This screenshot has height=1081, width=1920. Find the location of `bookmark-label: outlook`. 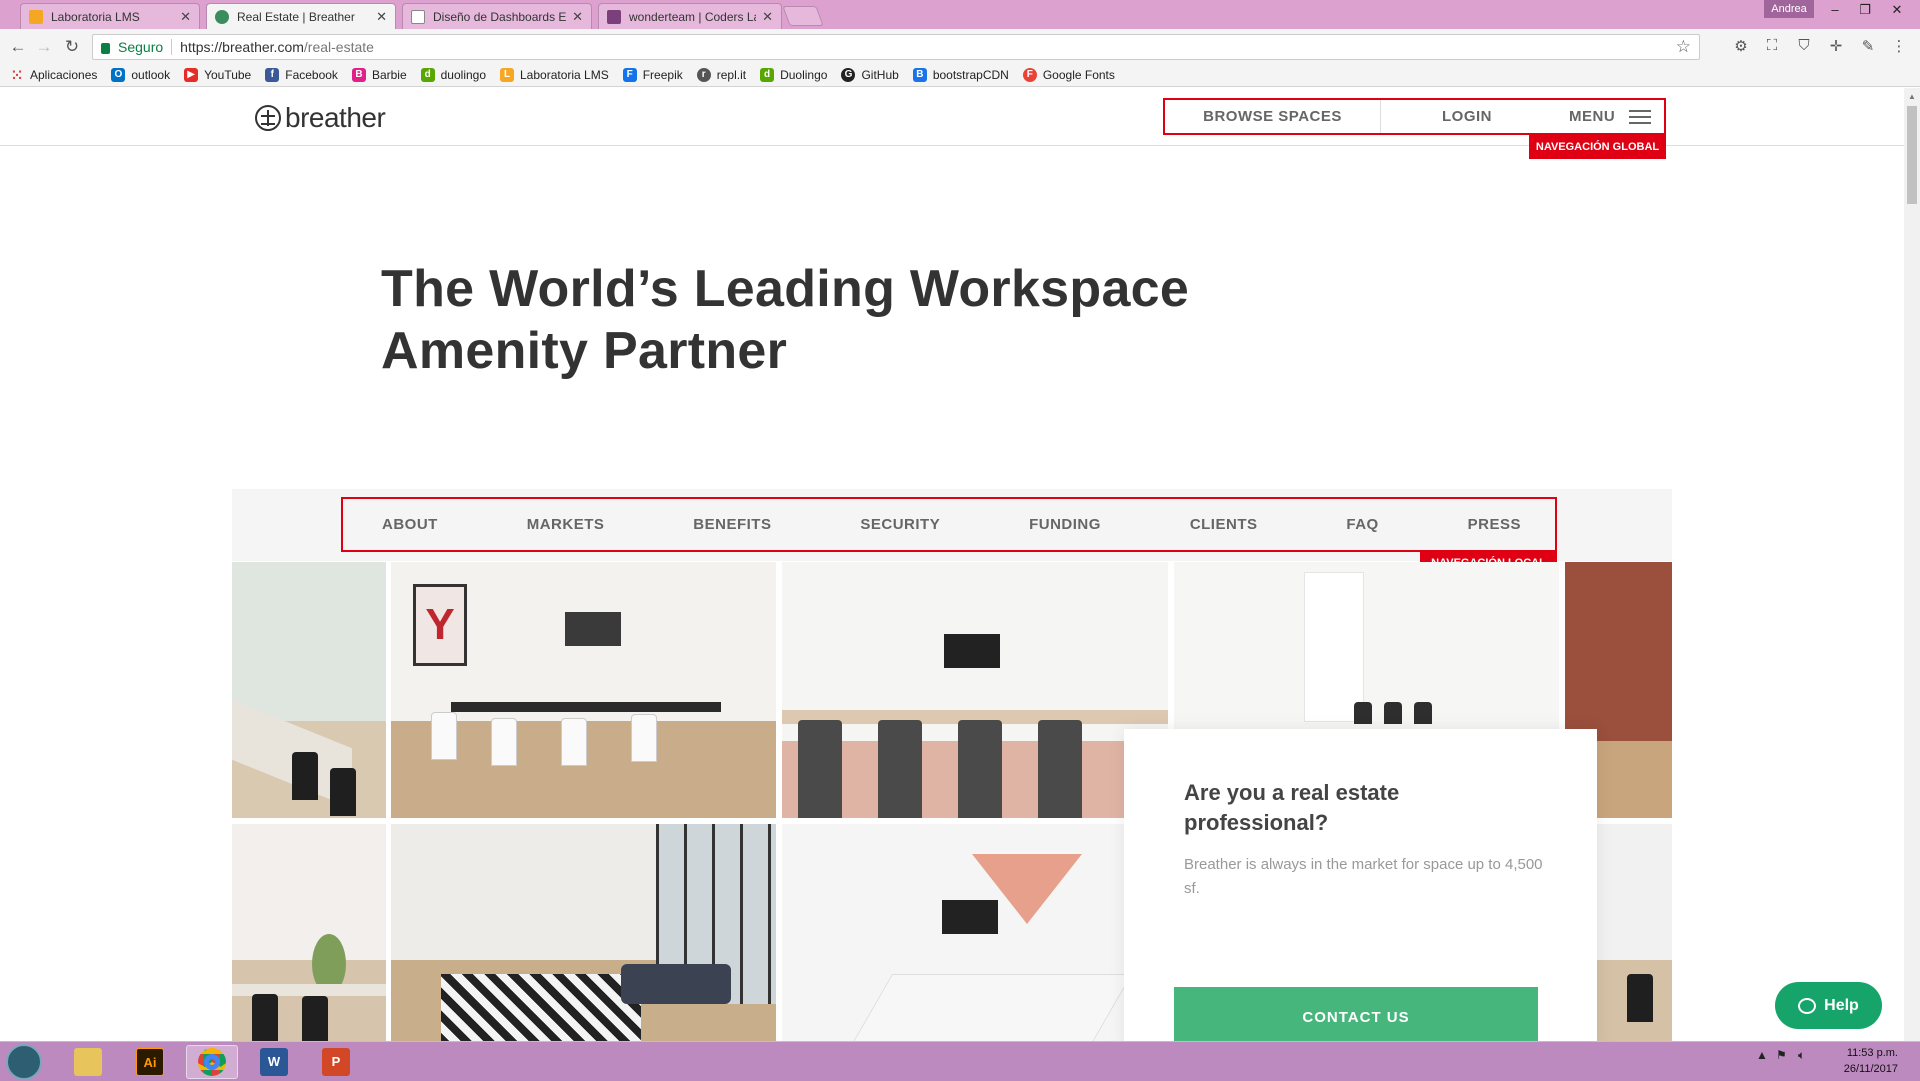

bookmark-label: outlook is located at coordinates (151, 75).